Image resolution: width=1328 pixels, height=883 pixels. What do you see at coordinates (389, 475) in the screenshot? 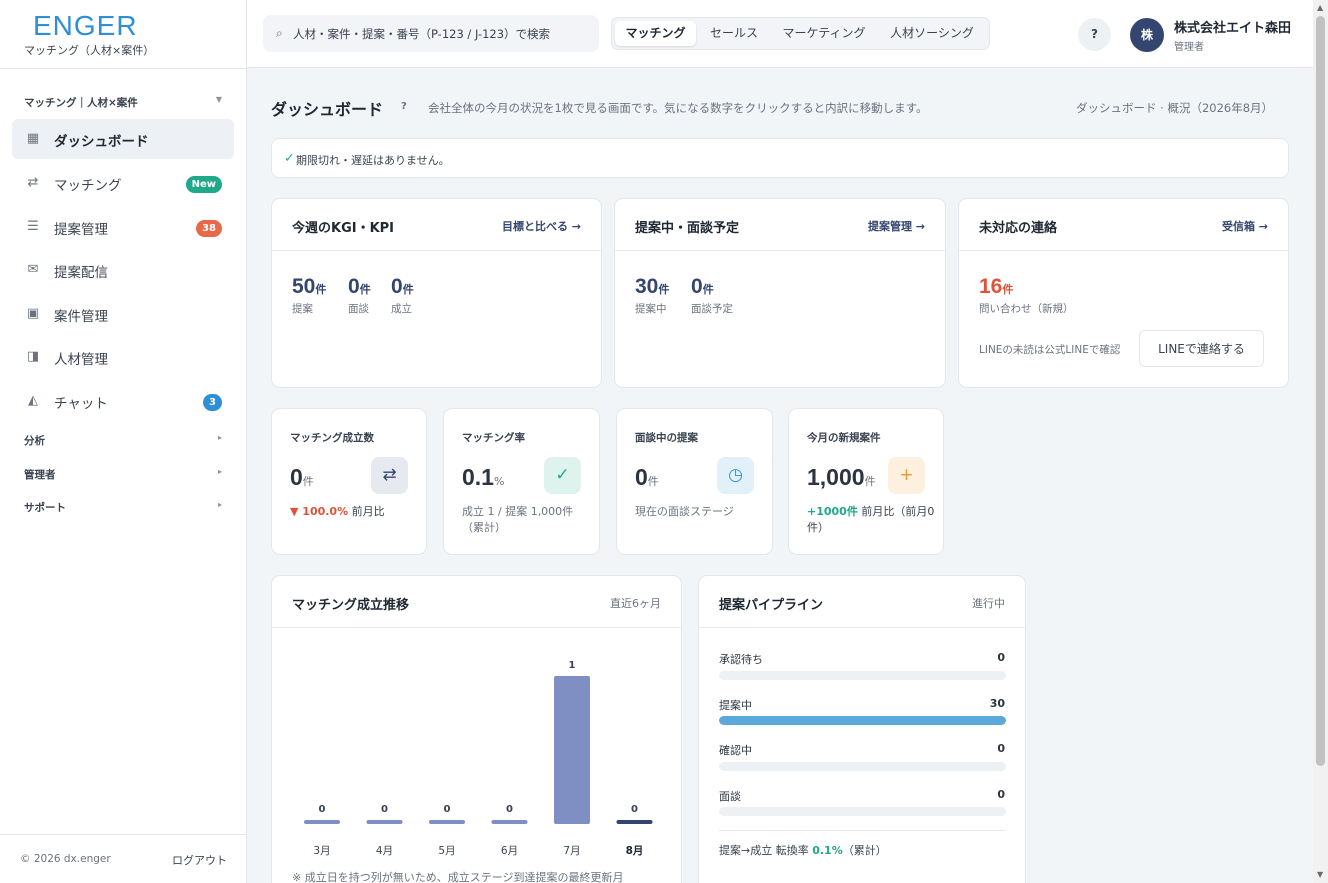
I see `swap-icon: ⇄` at bounding box center [389, 475].